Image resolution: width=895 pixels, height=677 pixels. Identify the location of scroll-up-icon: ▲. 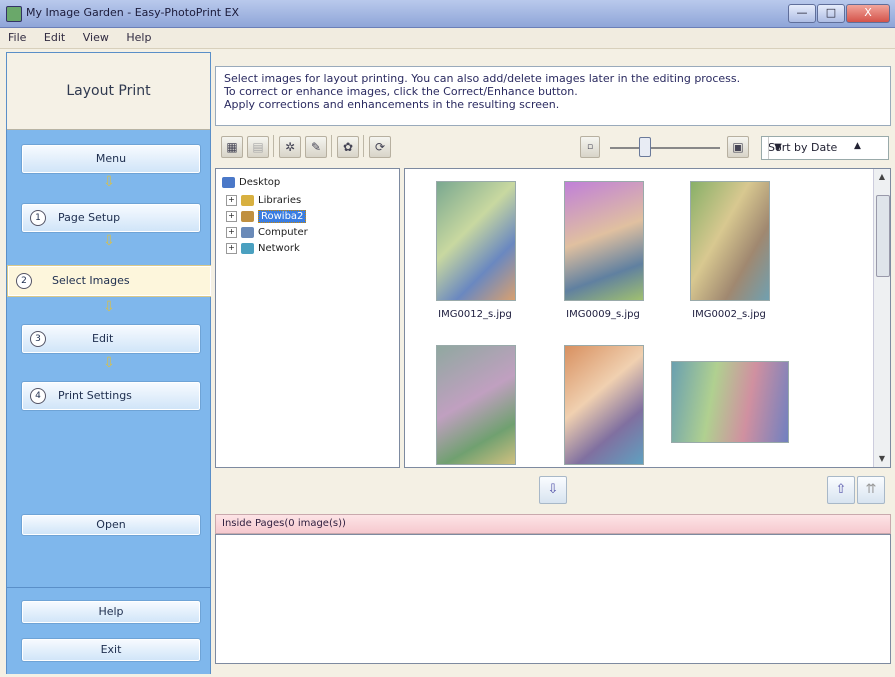
(882, 177).